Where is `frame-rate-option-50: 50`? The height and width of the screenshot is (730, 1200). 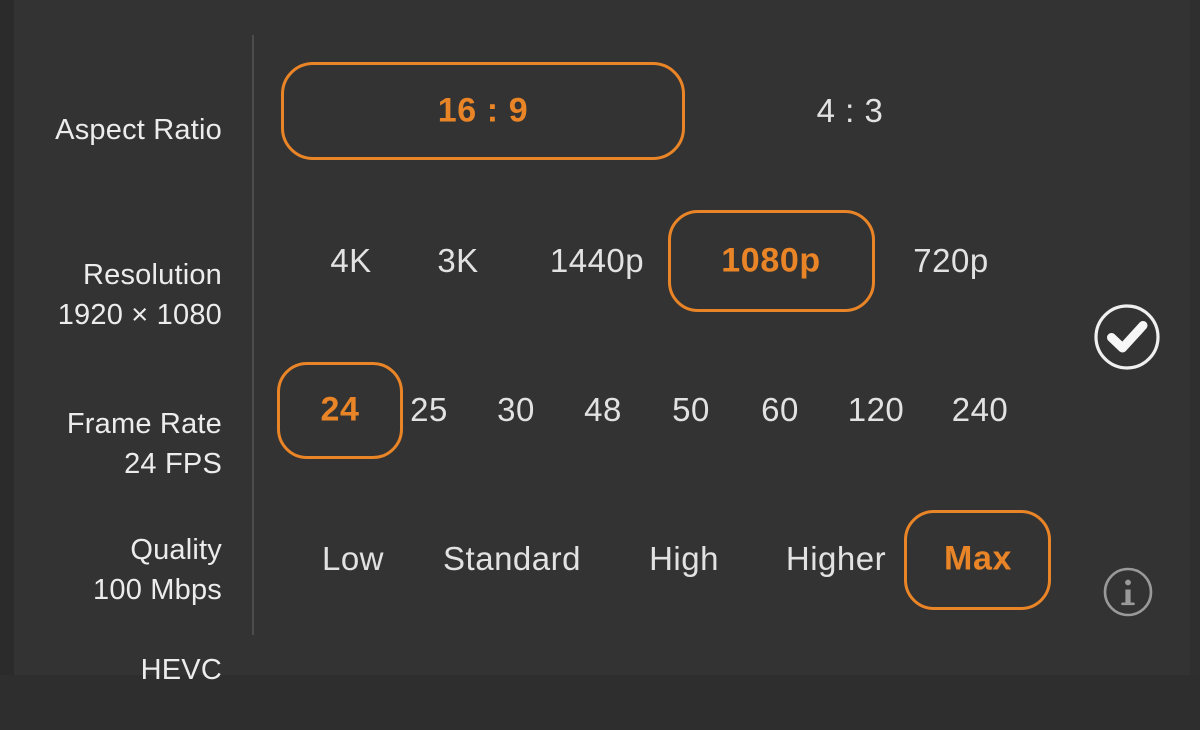 frame-rate-option-50: 50 is located at coordinates (691, 410).